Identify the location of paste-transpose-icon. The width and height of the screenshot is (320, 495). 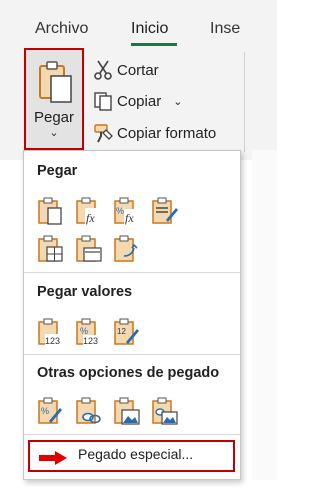
(127, 249).